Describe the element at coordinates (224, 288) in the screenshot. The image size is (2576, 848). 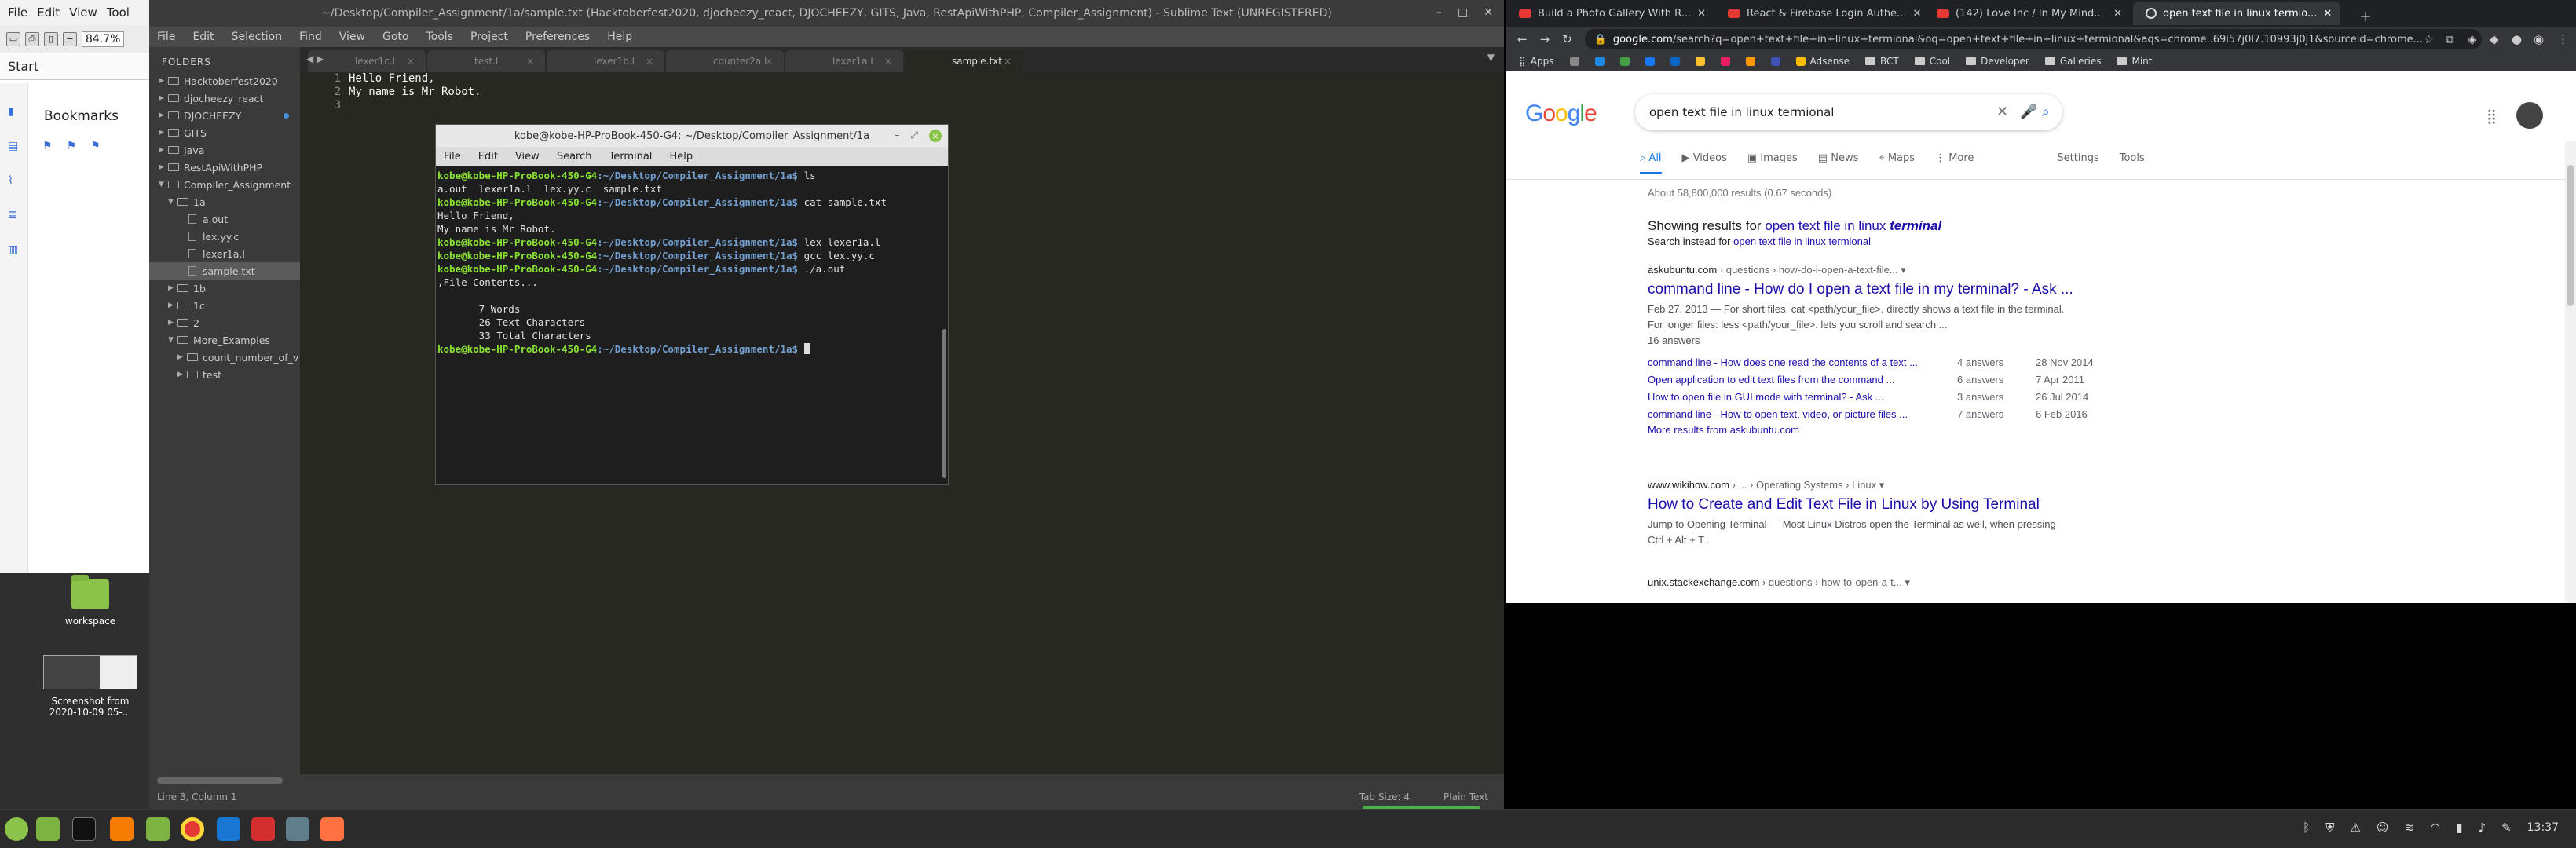
I see `tree-folder-1b: ▶ 1b` at that location.